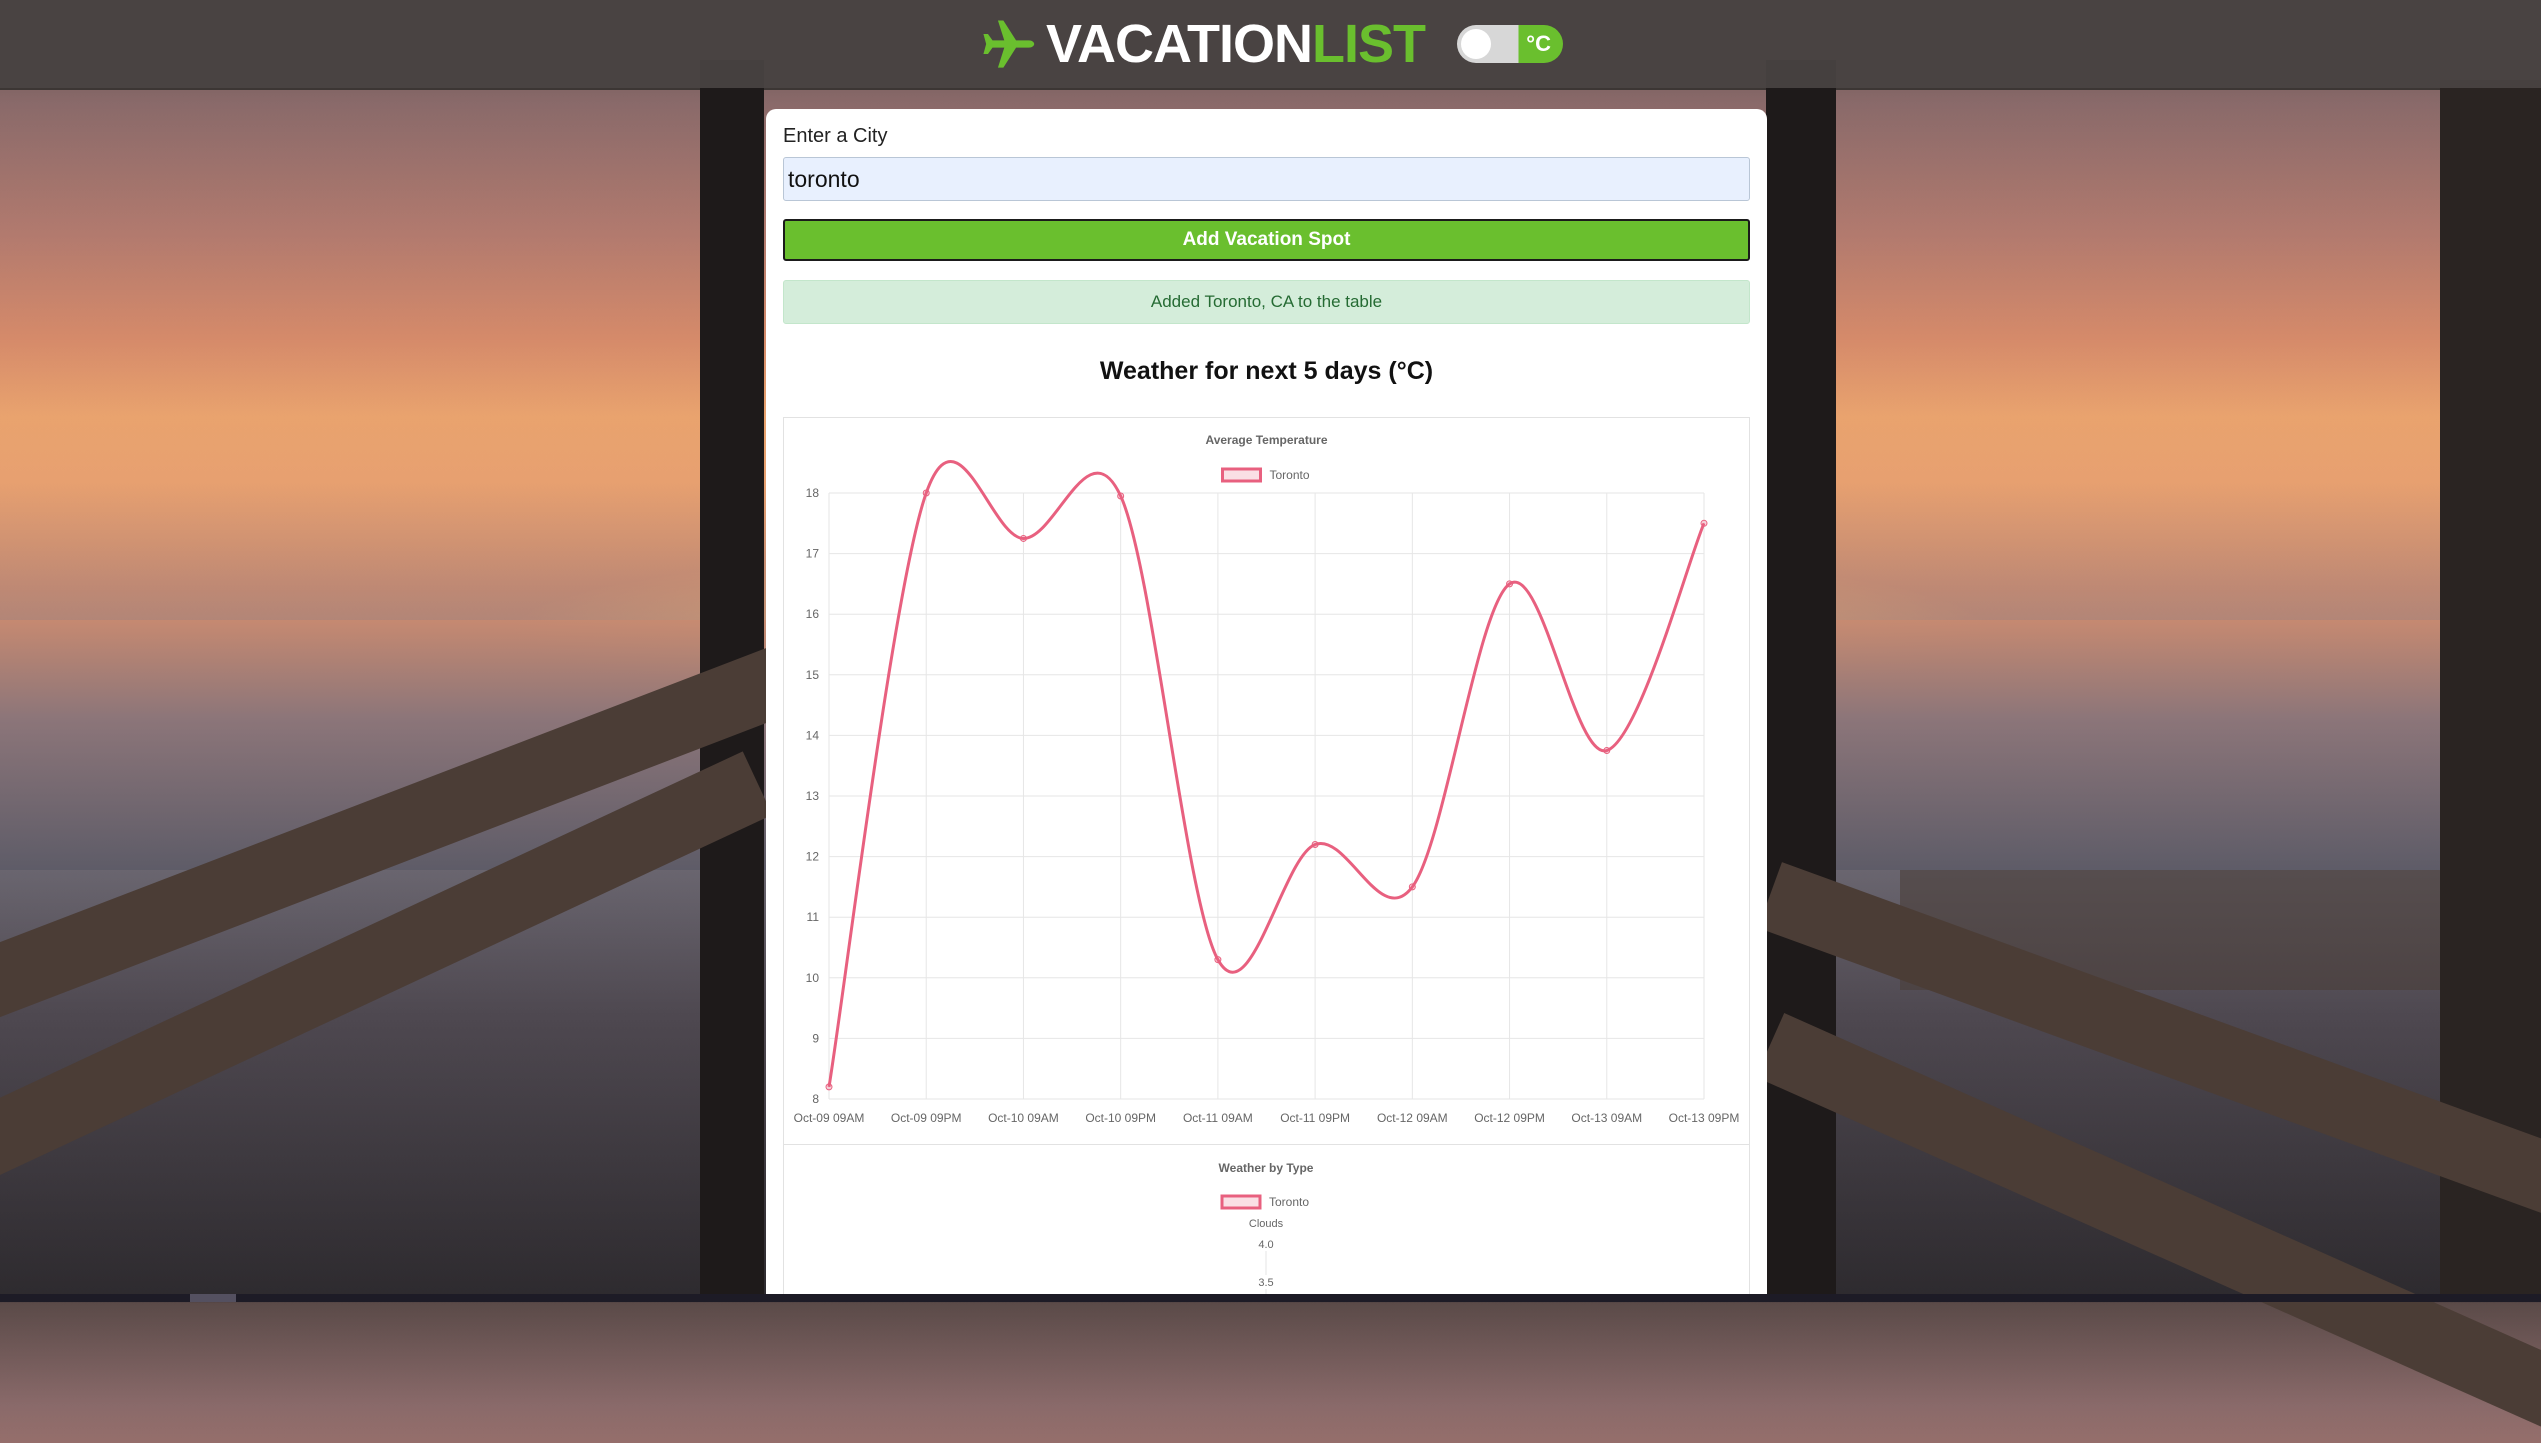 The height and width of the screenshot is (1443, 2541). What do you see at coordinates (1266, 302) in the screenshot?
I see `status-alert: Added Toronto, CA to the table` at bounding box center [1266, 302].